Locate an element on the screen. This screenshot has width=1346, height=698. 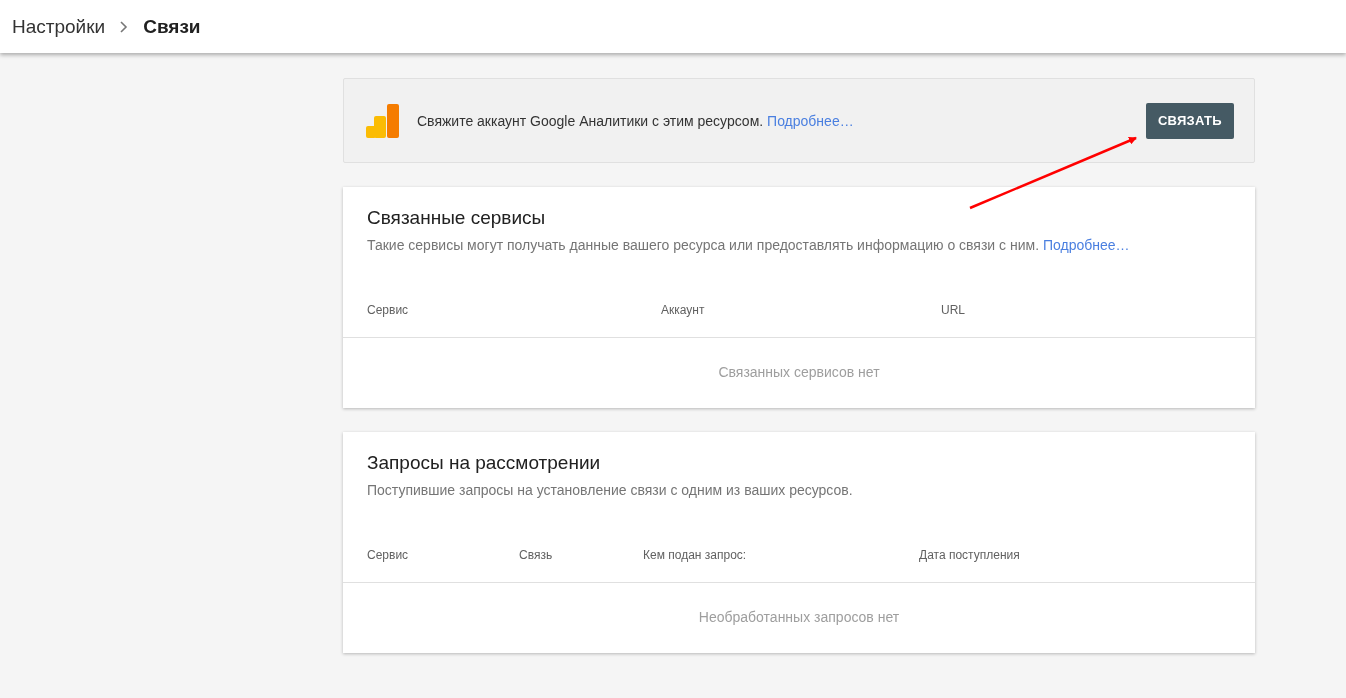
column-header: Кем подан запрос: is located at coordinates (695, 556).